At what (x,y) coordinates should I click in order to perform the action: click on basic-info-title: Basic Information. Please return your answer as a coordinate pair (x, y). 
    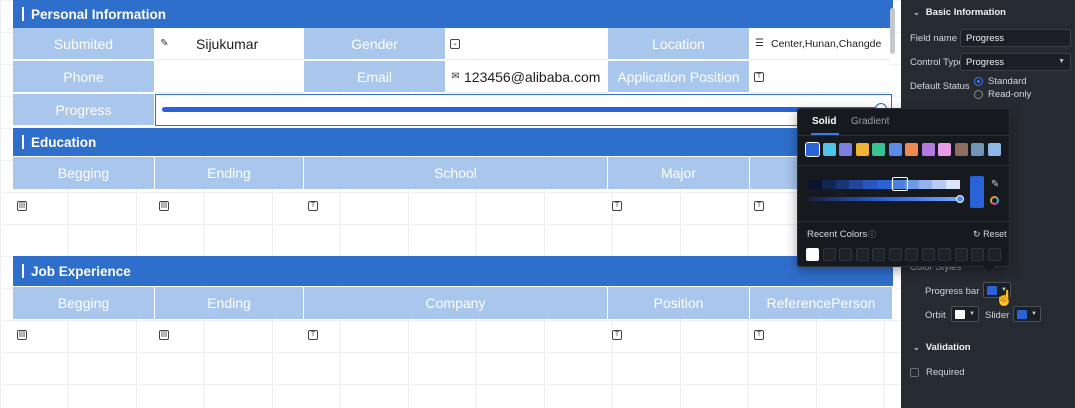
    Looking at the image, I should click on (965, 12).